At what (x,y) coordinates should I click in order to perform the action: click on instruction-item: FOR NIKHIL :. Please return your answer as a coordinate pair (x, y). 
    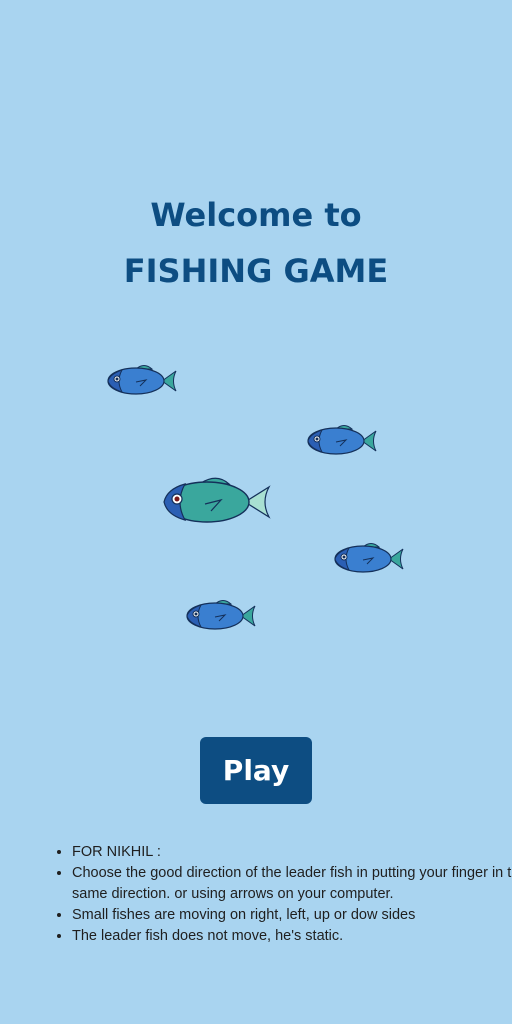
    Looking at the image, I should click on (292, 852).